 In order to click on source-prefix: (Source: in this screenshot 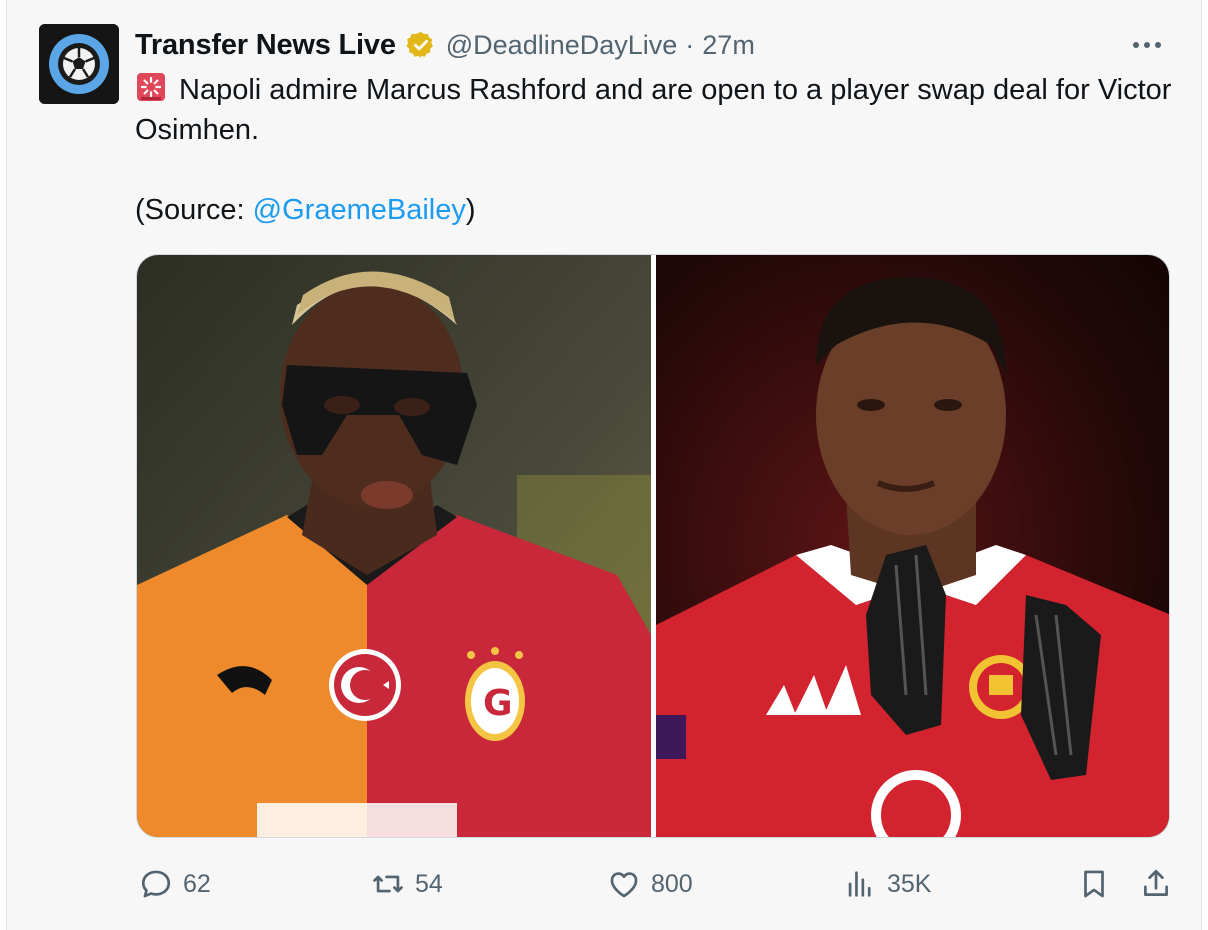, I will do `click(194, 210)`.